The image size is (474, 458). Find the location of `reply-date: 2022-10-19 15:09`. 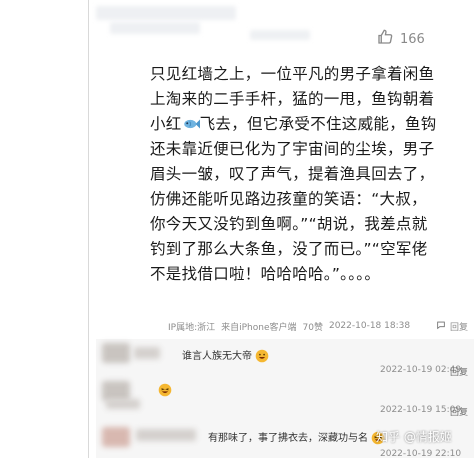

reply-date: 2022-10-19 15:09 is located at coordinates (421, 410).